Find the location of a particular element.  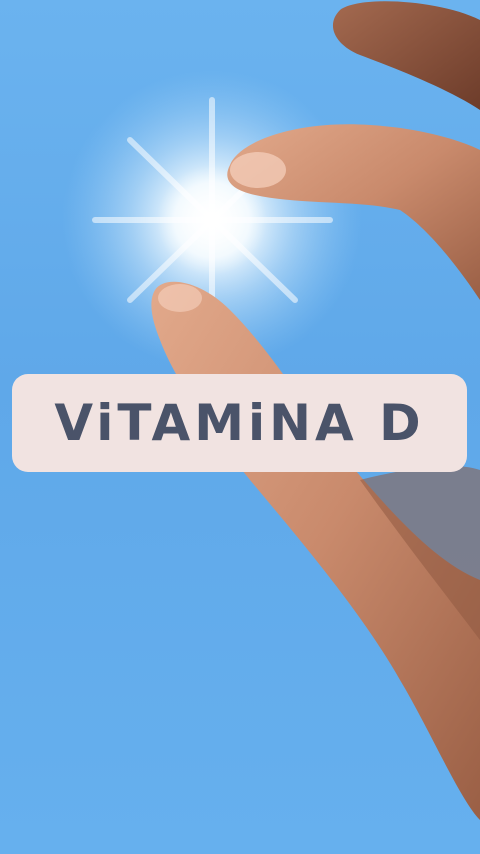

title-text: ViTAMiNA D is located at coordinates (239, 423).